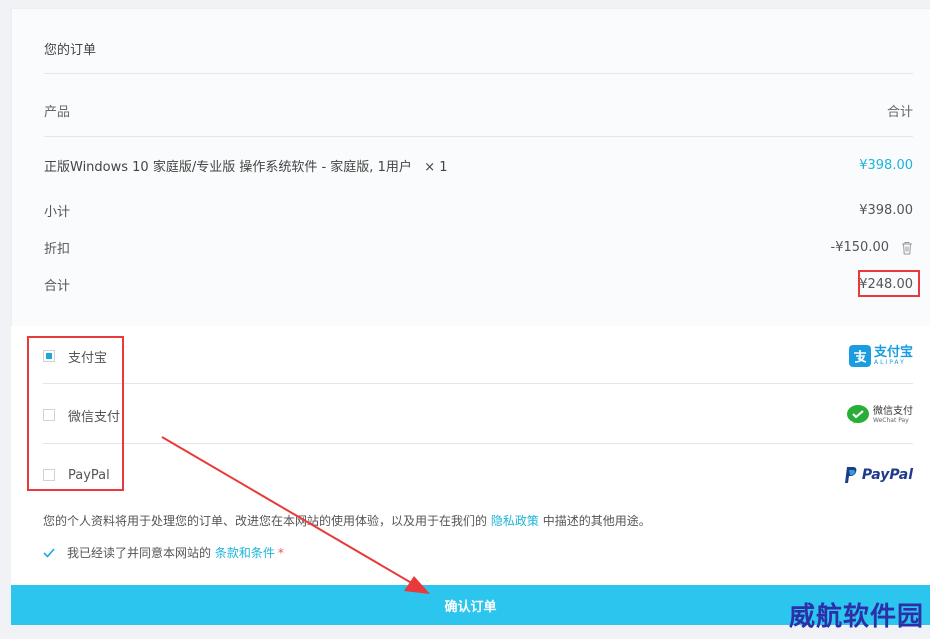  Describe the element at coordinates (57, 249) in the screenshot. I see `discount-label: 折扣` at that location.